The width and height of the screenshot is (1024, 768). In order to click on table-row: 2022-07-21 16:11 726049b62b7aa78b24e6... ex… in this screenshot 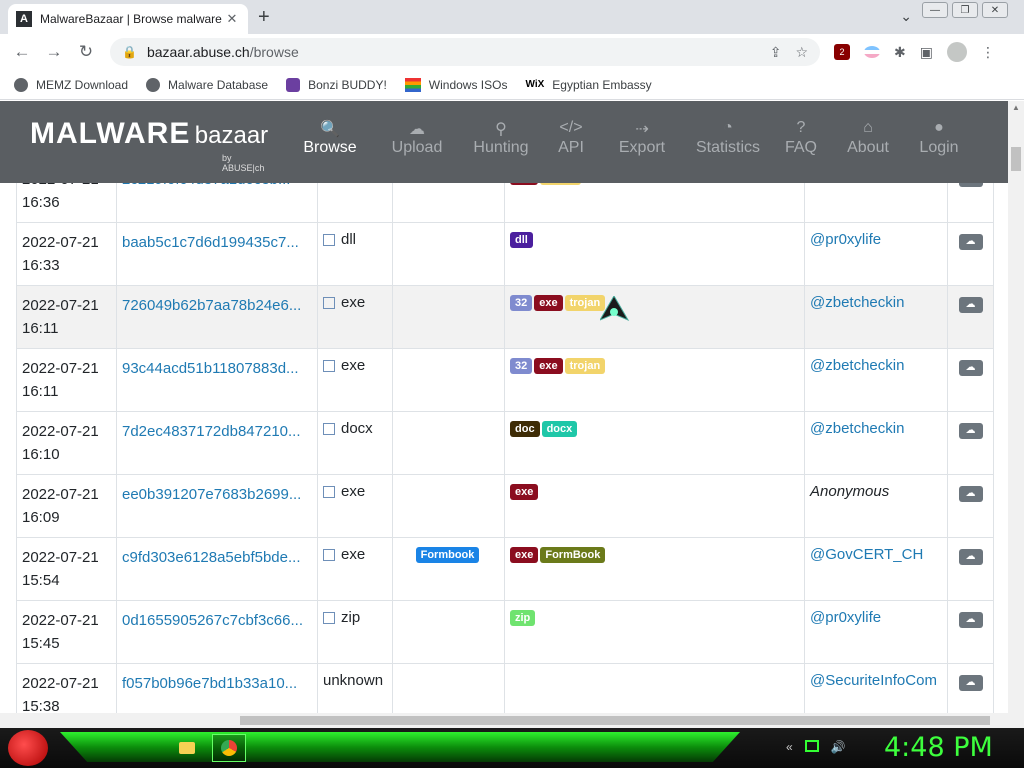, I will do `click(505, 317)`.